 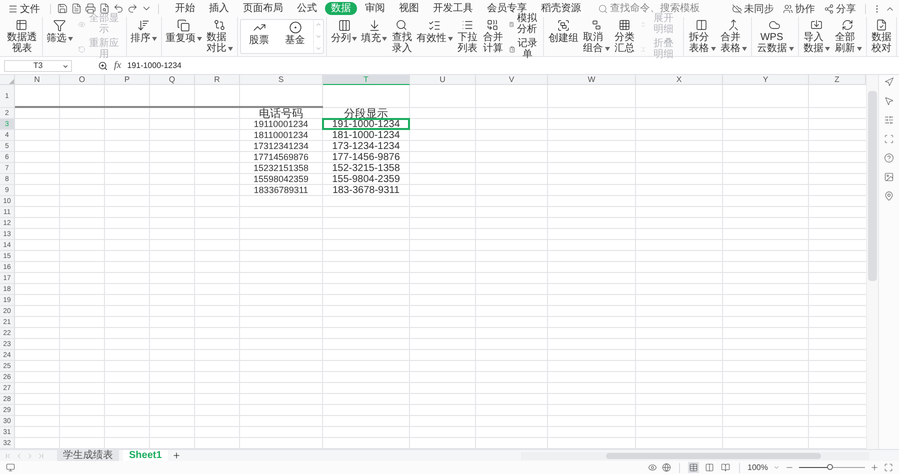 What do you see at coordinates (344, 36) in the screenshot?
I see `ribbon-button: 分列` at bounding box center [344, 36].